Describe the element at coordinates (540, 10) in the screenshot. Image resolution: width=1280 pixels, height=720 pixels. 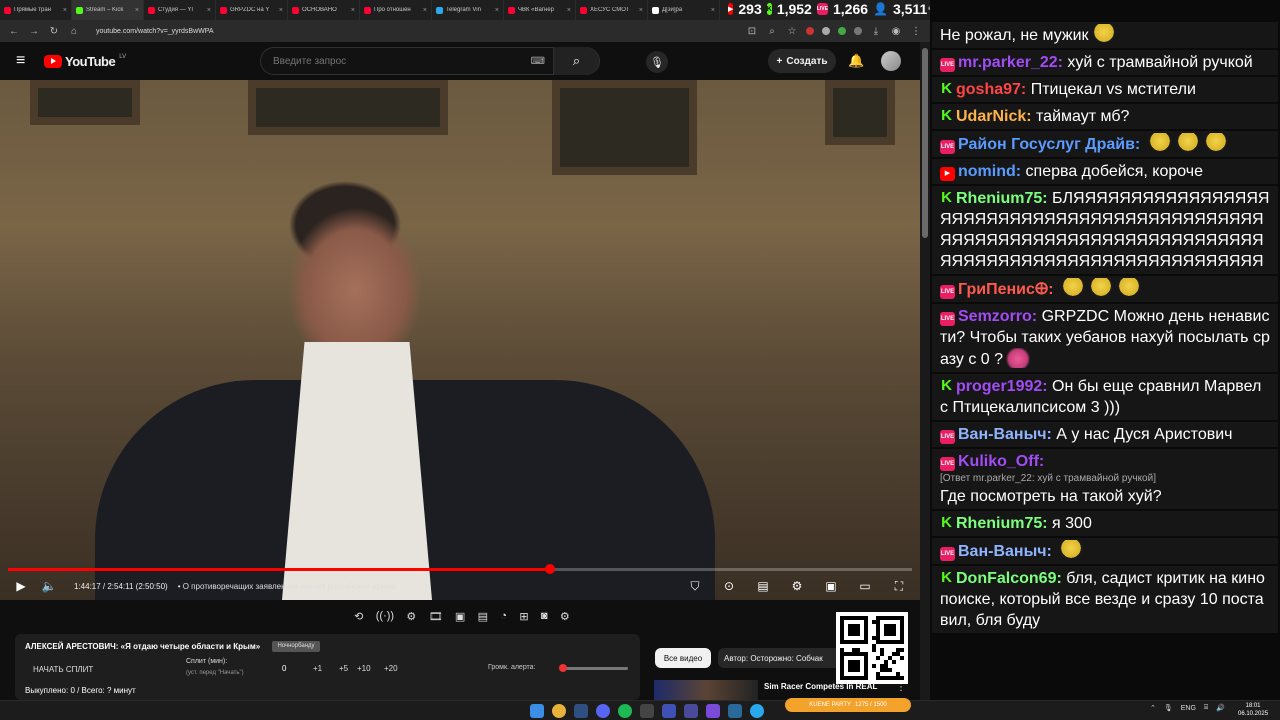
I see `browser-tab: ЧВК «Вагнер ×` at that location.